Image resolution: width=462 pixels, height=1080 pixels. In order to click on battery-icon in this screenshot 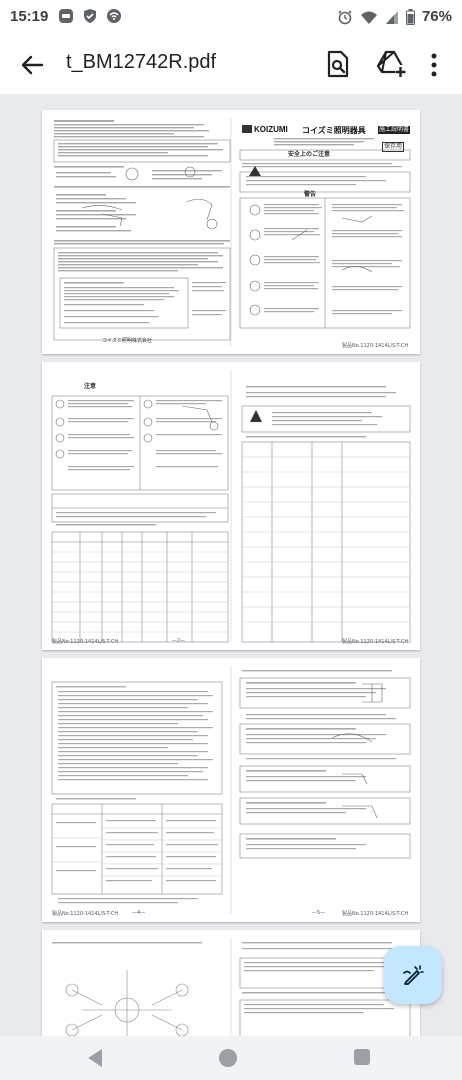, I will do `click(410, 16)`.